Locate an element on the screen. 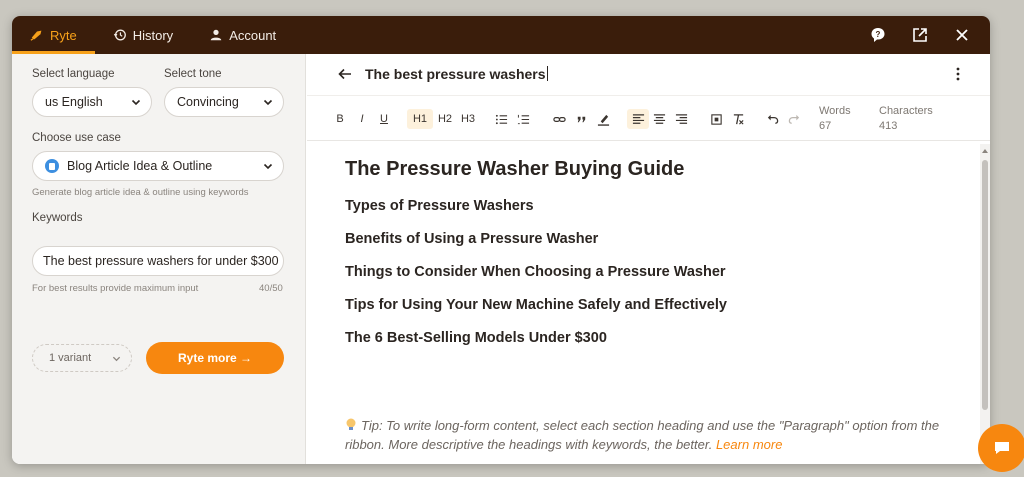  variant-select: 1 variant is located at coordinates (82, 358).